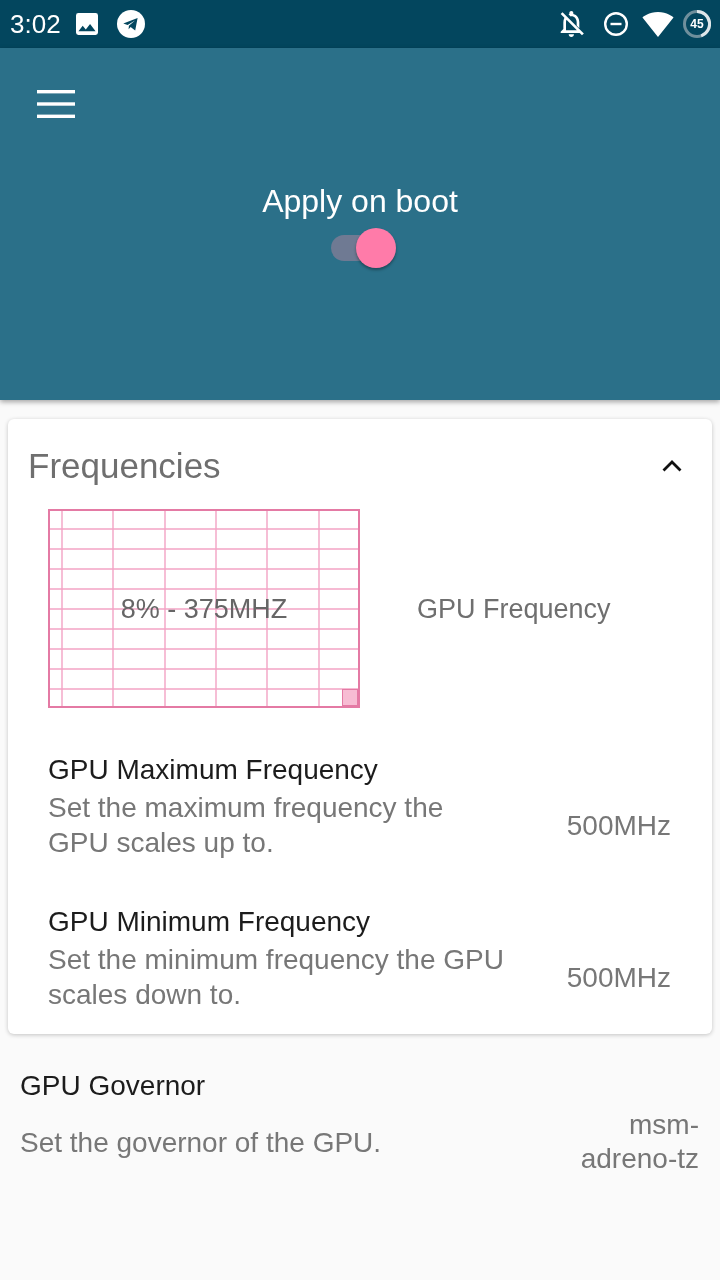 The width and height of the screenshot is (720, 1280). I want to click on setting-description: Set the minimum frequency the GPU scales down to., so click(276, 977).